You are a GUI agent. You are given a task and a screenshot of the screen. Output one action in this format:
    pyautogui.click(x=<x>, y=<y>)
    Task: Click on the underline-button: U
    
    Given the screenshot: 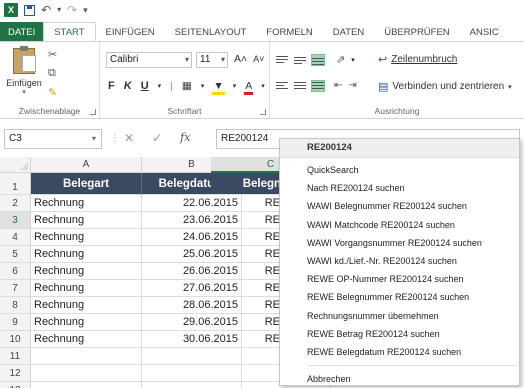 What is the action you would take?
    pyautogui.click(x=145, y=86)
    